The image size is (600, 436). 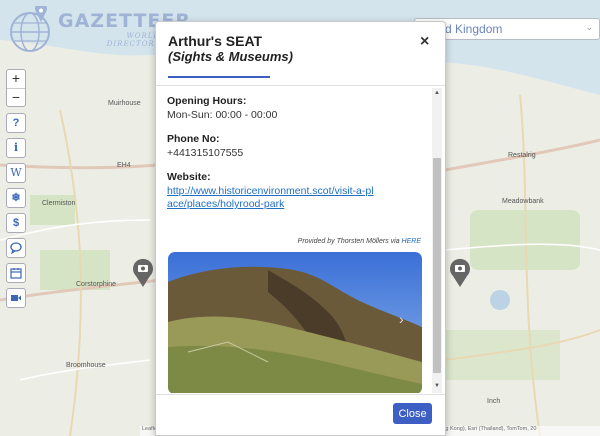 What do you see at coordinates (16, 79) in the screenshot?
I see `zoom-in-button: +` at bounding box center [16, 79].